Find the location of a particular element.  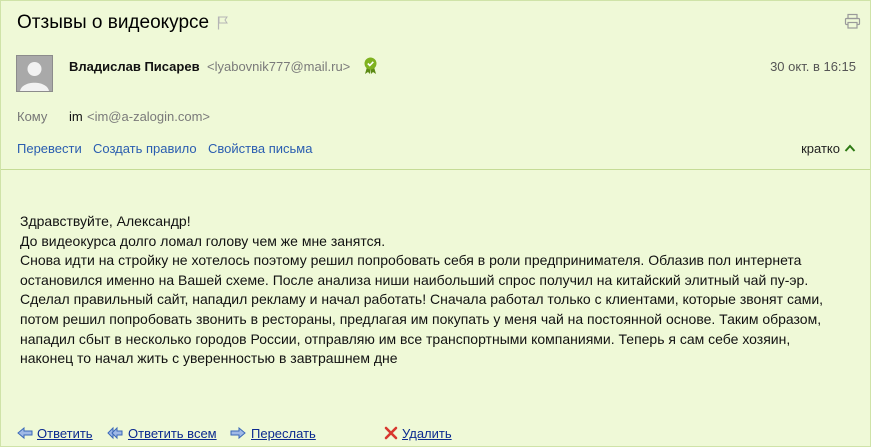

forward-arrow-icon is located at coordinates (238, 433).